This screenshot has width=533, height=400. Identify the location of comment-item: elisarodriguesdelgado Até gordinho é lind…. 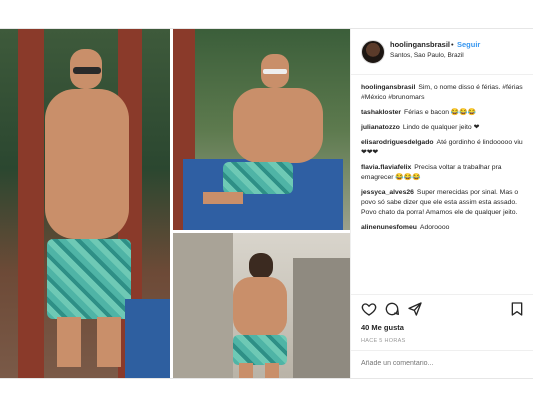
(444, 148).